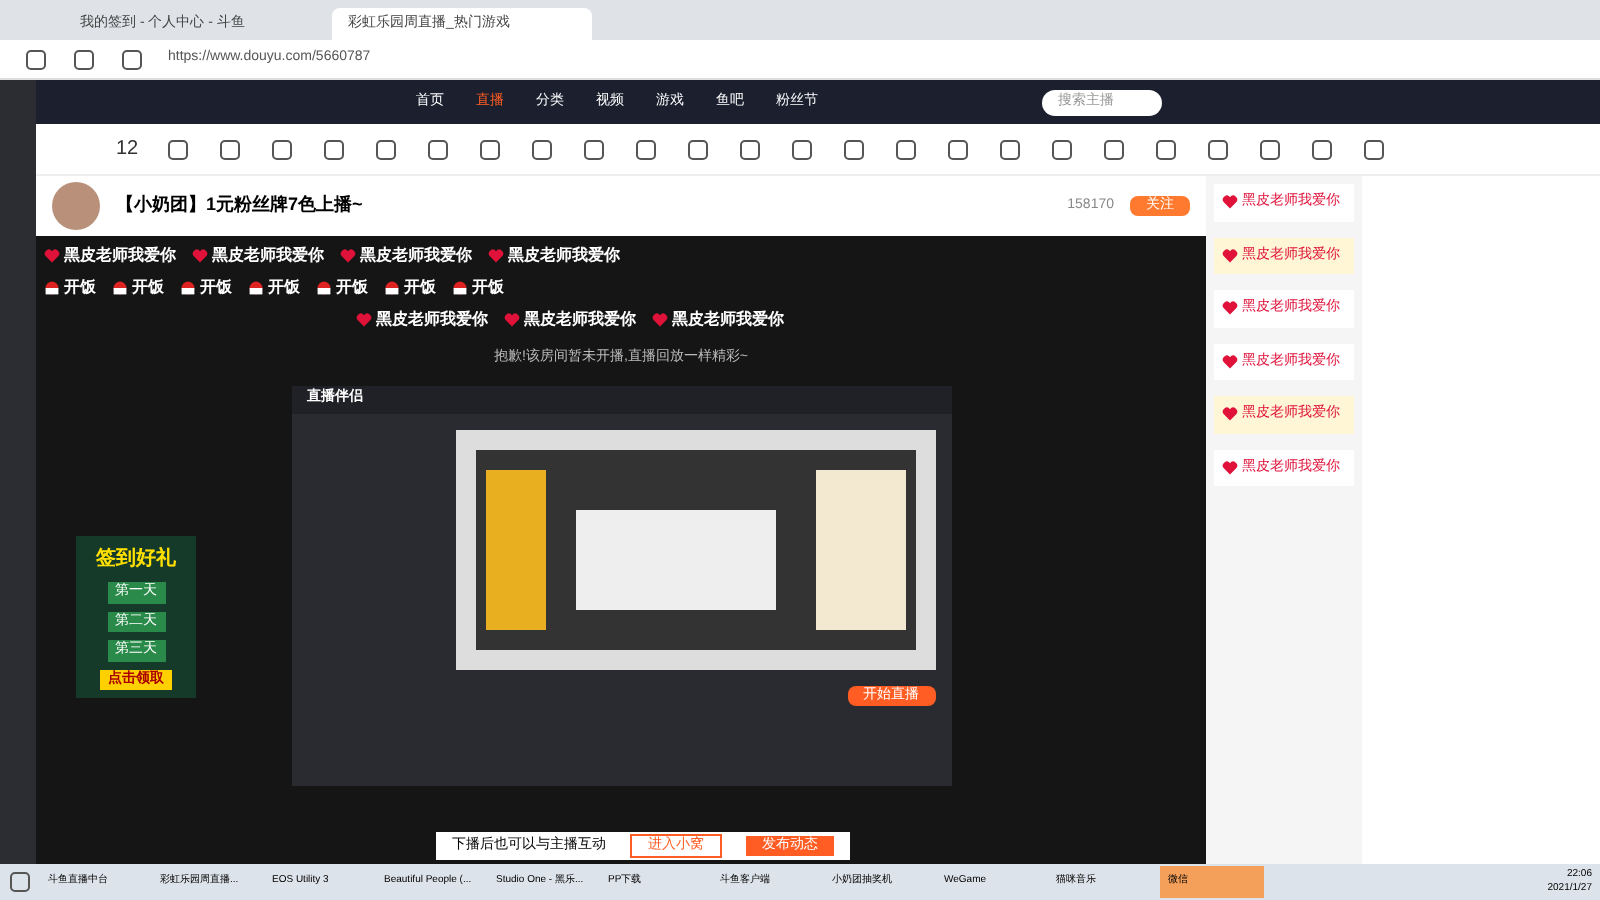  What do you see at coordinates (136, 559) in the screenshot?
I see `promo-title: 签到好礼` at bounding box center [136, 559].